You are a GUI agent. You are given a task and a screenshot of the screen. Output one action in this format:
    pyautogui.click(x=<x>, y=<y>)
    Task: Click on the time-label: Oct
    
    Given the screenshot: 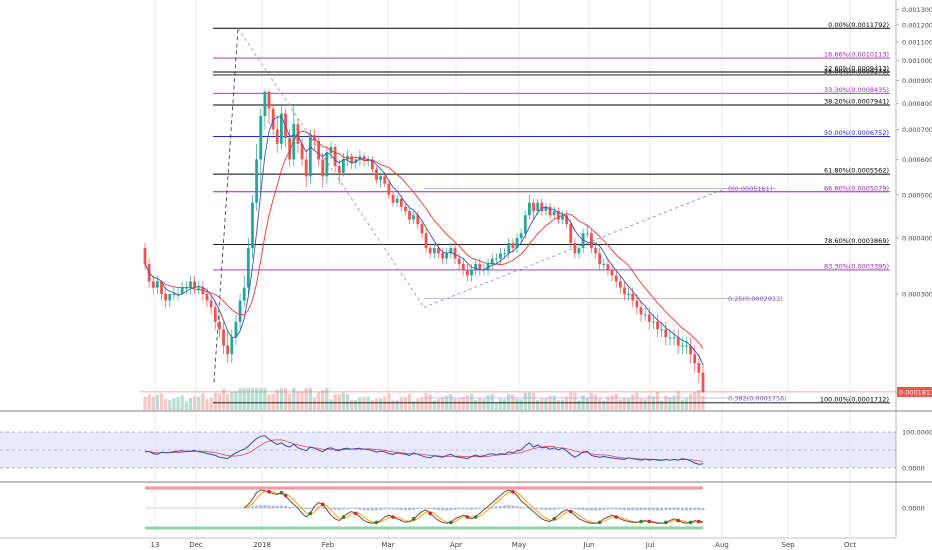 What is the action you would take?
    pyautogui.click(x=850, y=545)
    